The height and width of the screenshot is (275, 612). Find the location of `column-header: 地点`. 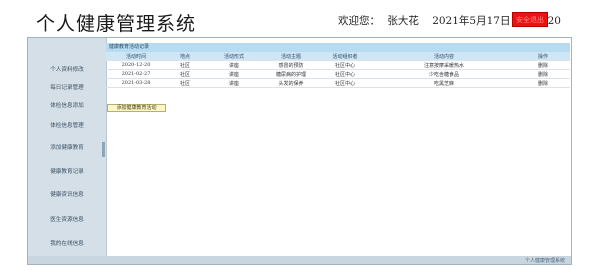

column-header: 地点 is located at coordinates (185, 56).